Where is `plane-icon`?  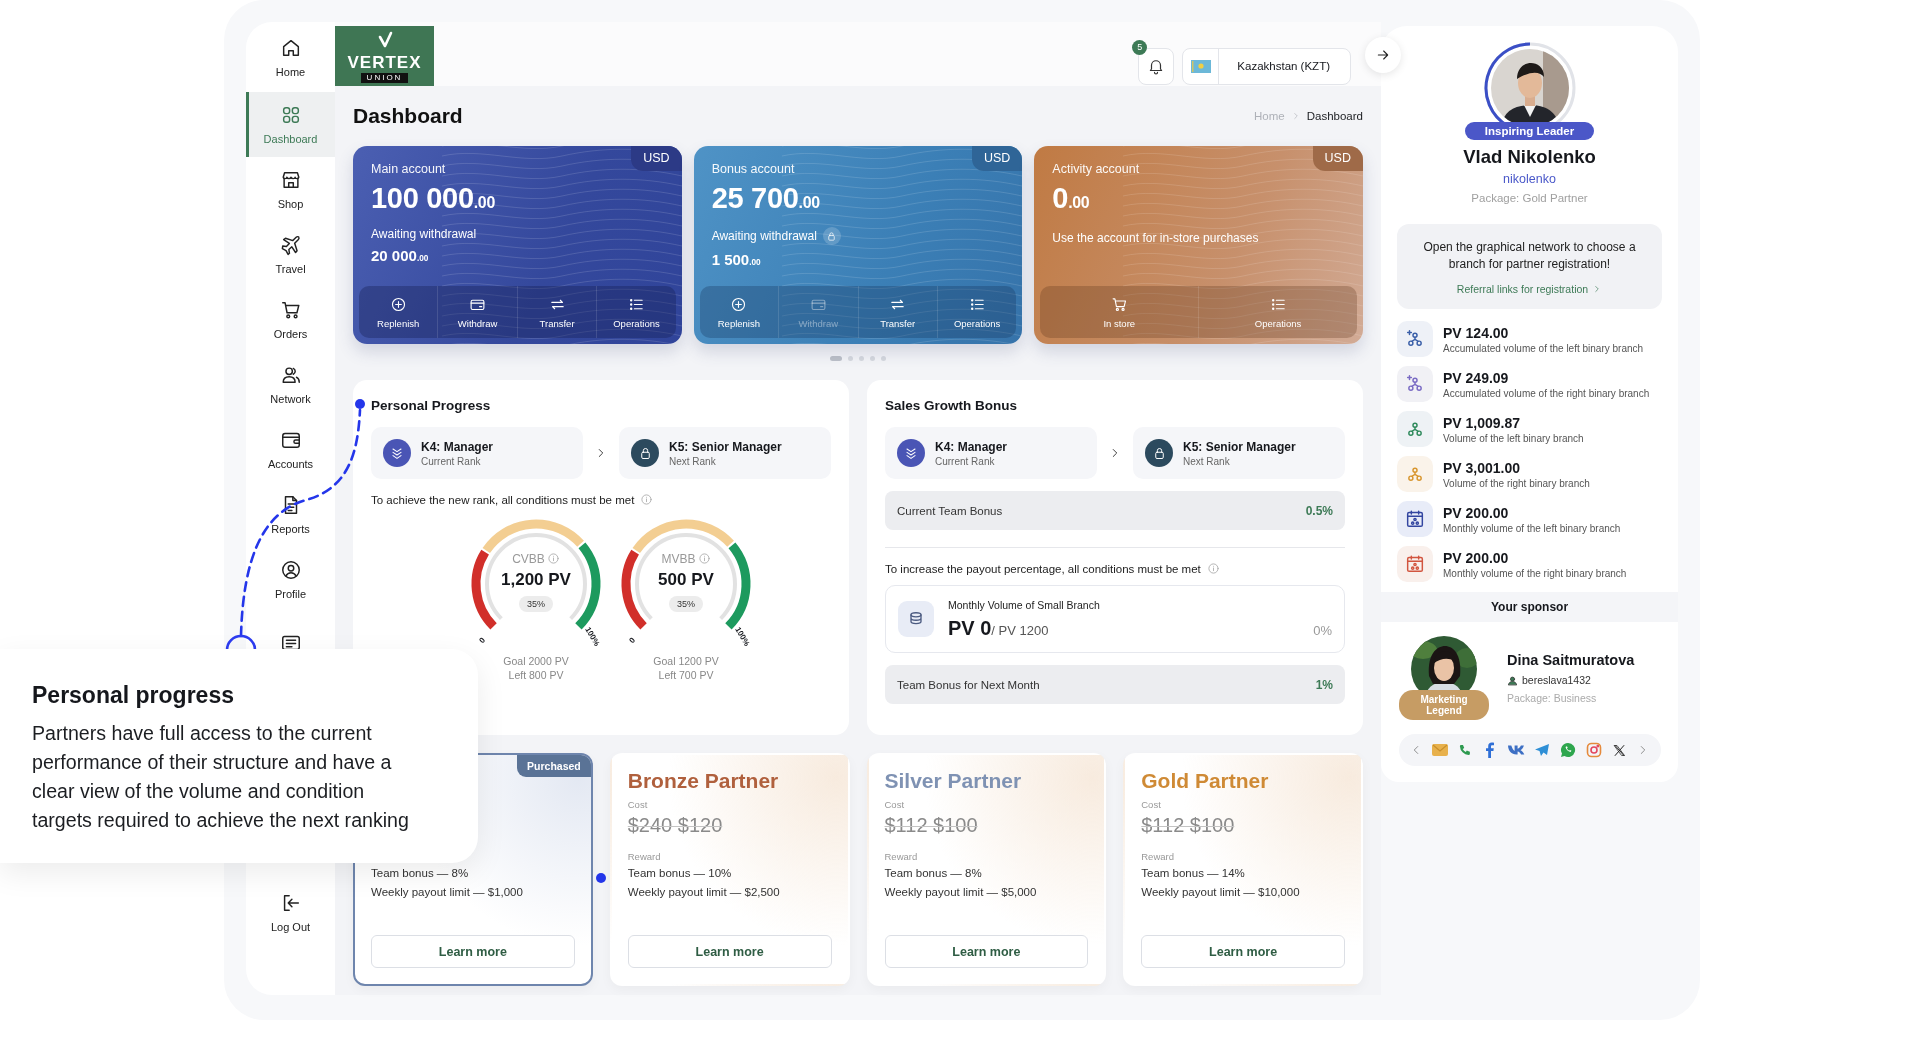 plane-icon is located at coordinates (290, 245).